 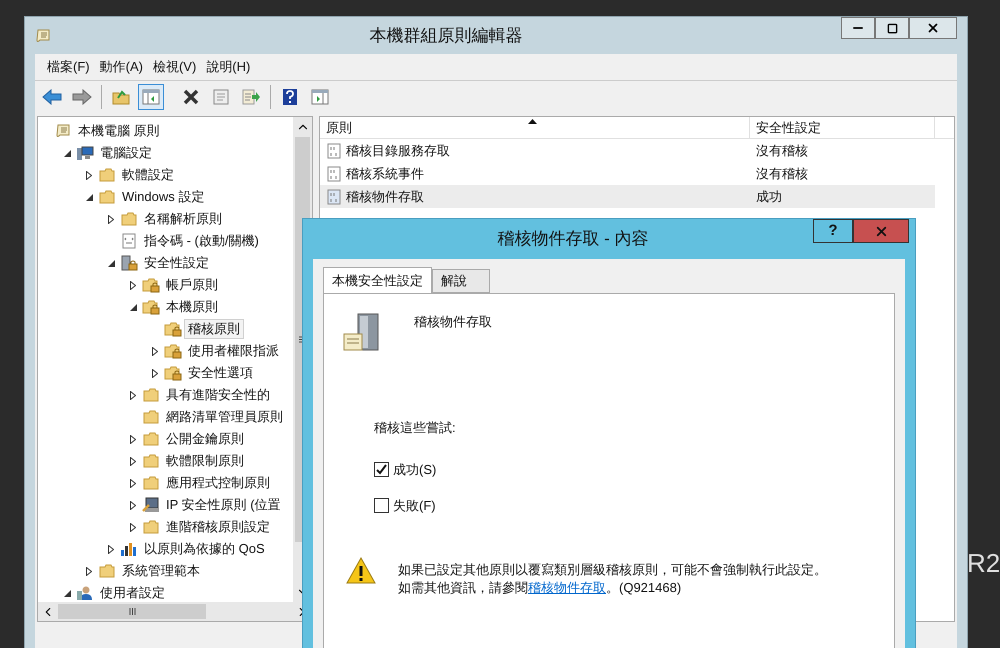 What do you see at coordinates (85, 153) in the screenshot?
I see `computer-icon` at bounding box center [85, 153].